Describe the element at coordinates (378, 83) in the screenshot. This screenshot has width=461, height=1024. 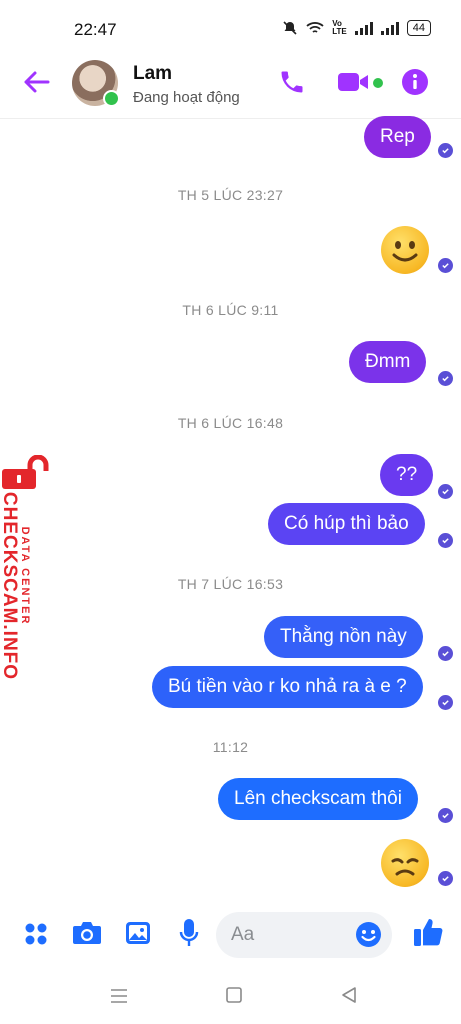
I see `video-active-dot` at that location.